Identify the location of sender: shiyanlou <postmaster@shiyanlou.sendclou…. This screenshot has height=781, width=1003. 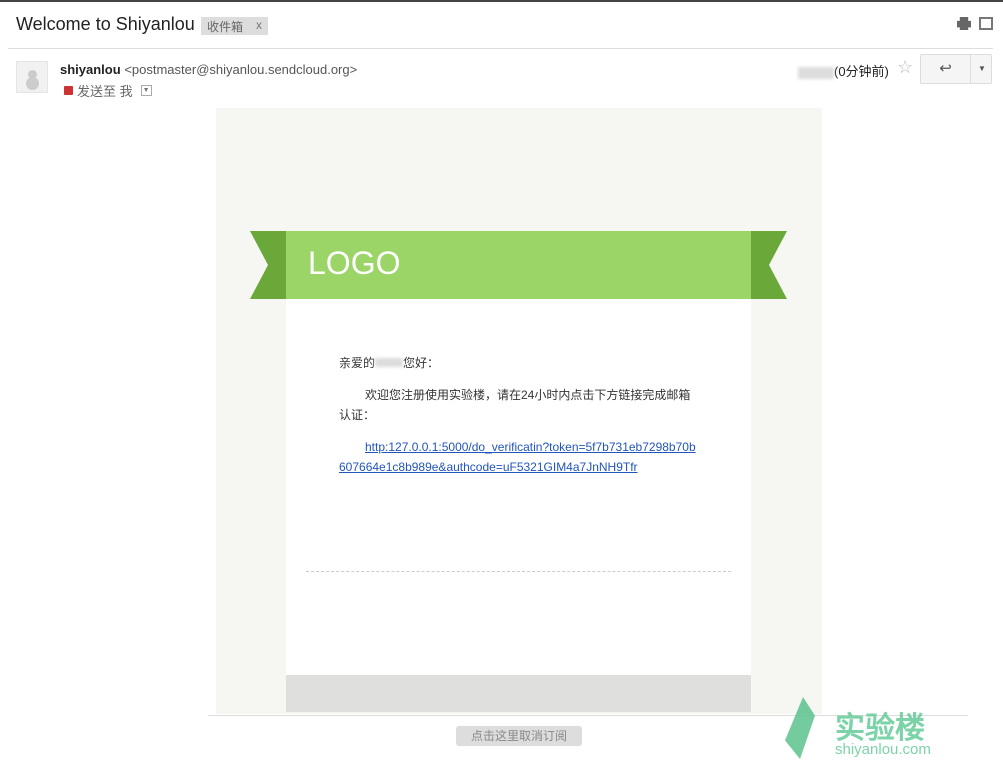
(208, 69).